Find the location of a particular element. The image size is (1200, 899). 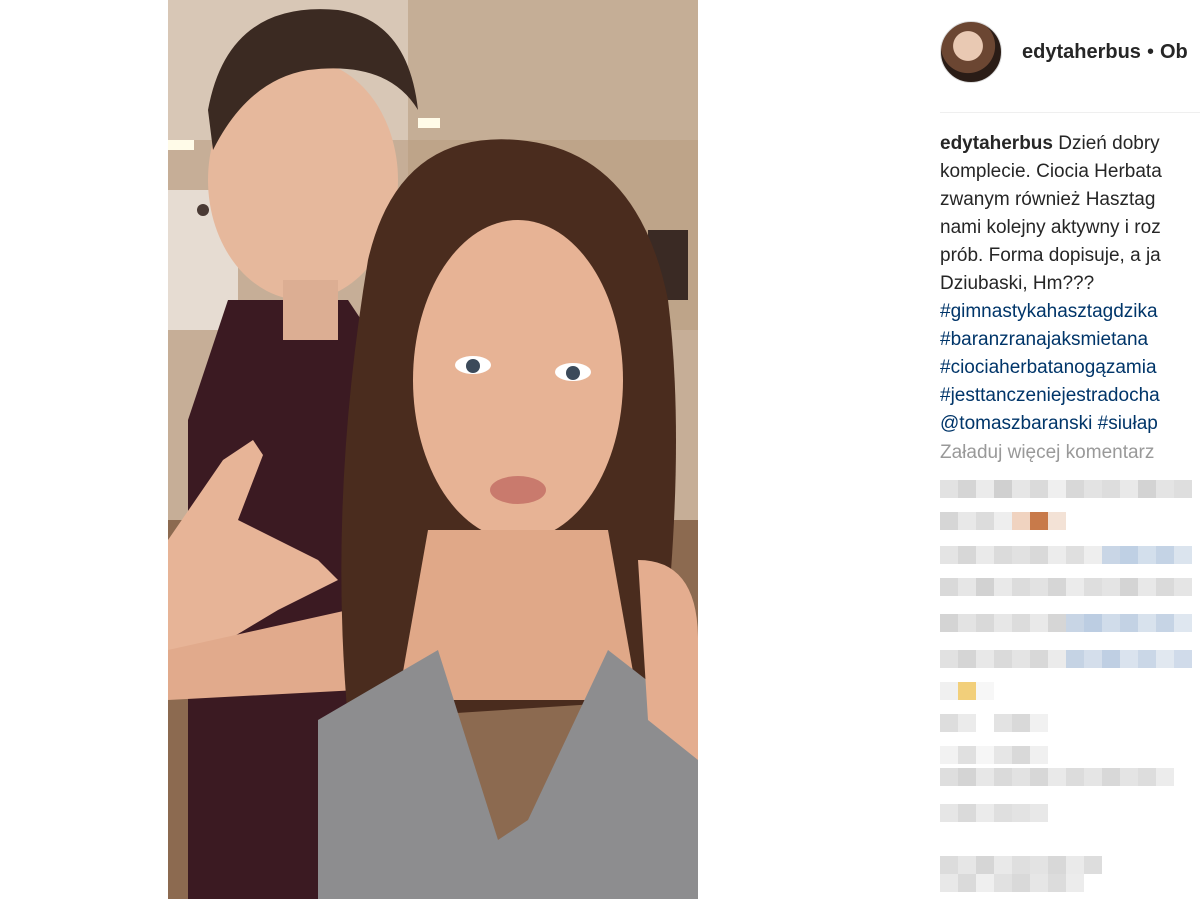

hashtag-link: #siułap is located at coordinates (1128, 423).